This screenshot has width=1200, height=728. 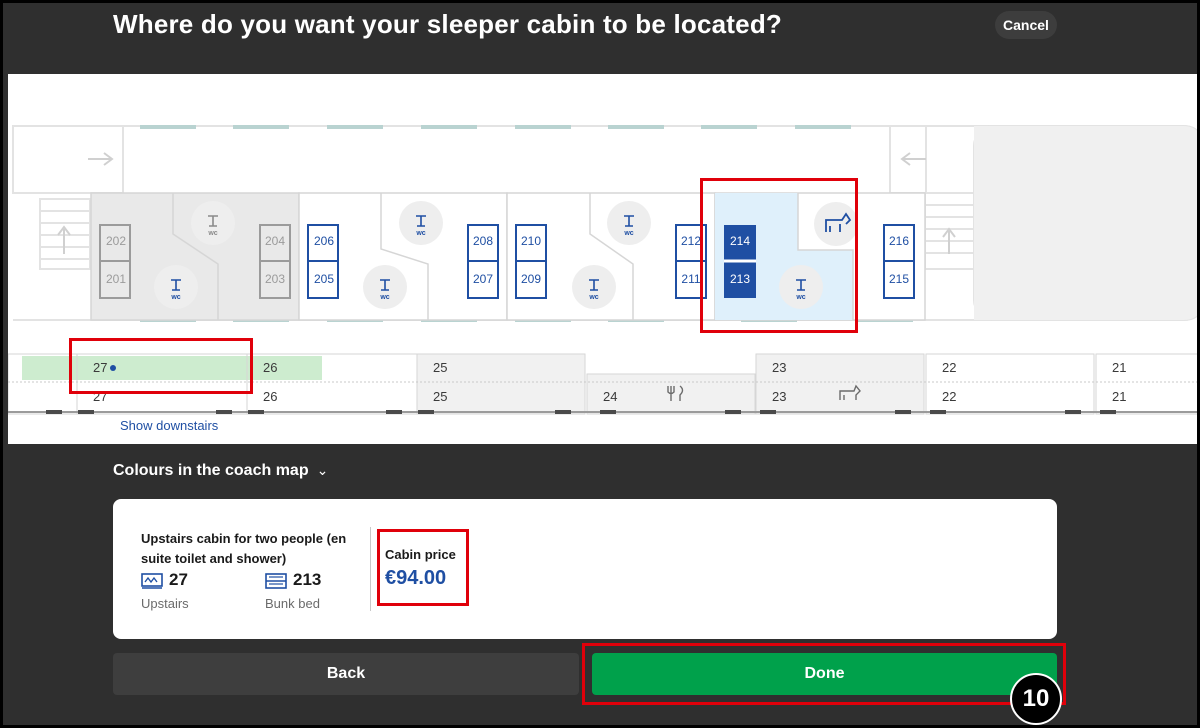 I want to click on divider, so click(x=370, y=569).